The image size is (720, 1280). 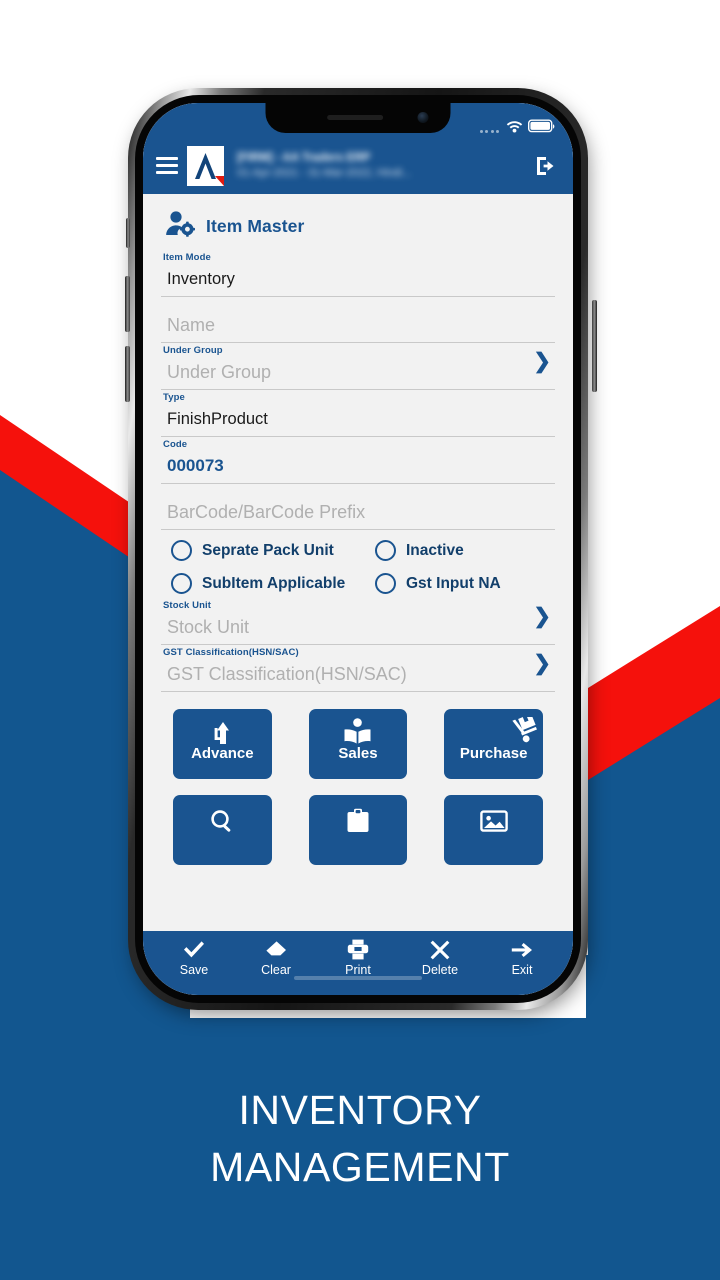 What do you see at coordinates (440, 970) in the screenshot?
I see `toolbar-label: Delete` at bounding box center [440, 970].